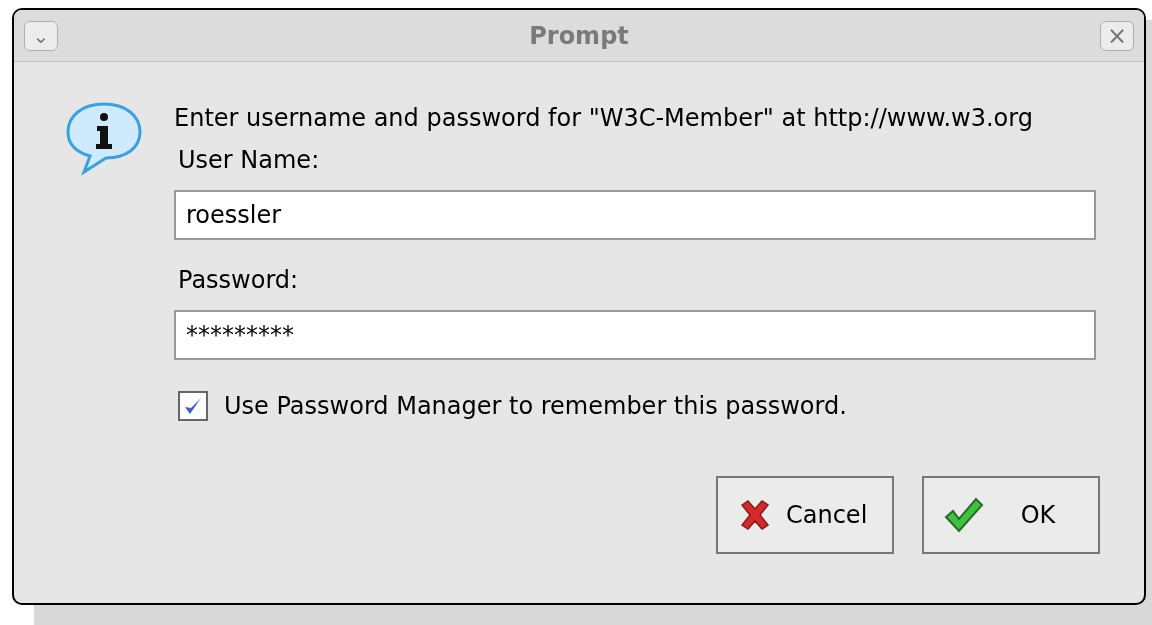 The image size is (1152, 625). What do you see at coordinates (635, 215) in the screenshot?
I see `username-field: roessler` at bounding box center [635, 215].